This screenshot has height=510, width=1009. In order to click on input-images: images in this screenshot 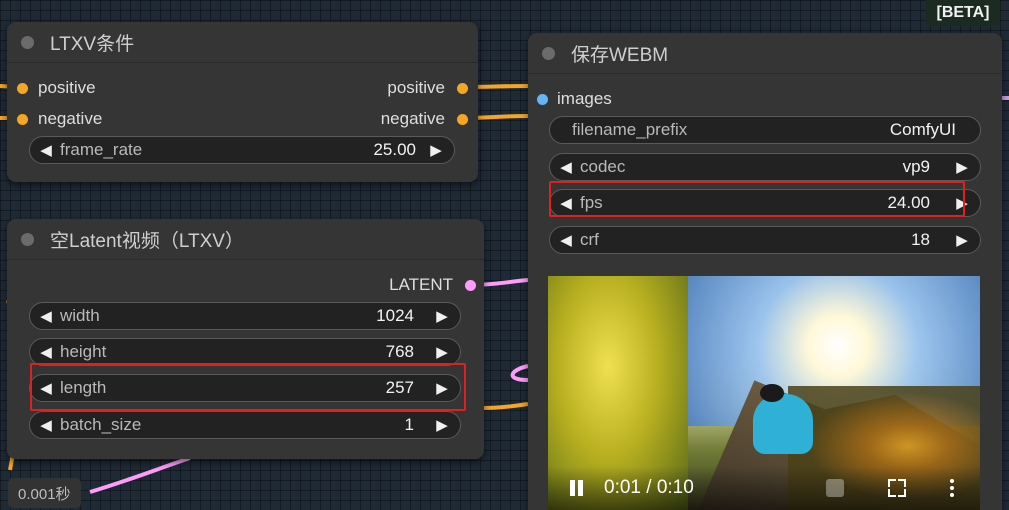, I will do `click(574, 99)`.